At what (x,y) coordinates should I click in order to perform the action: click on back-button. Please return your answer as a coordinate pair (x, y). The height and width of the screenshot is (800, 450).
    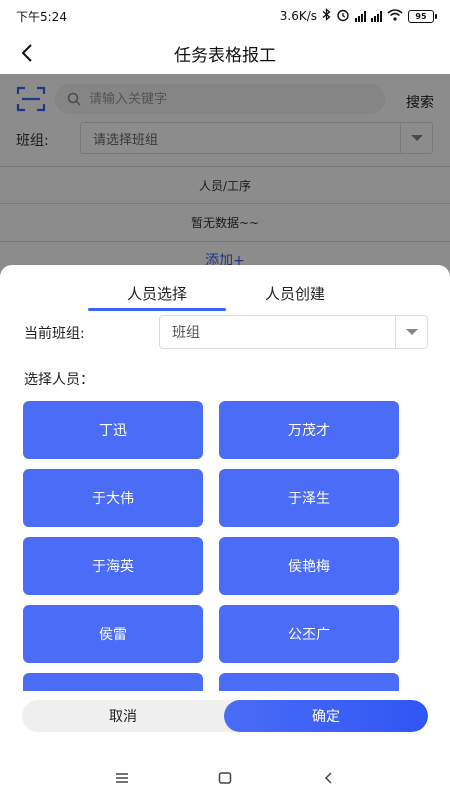
    Looking at the image, I should click on (27, 53).